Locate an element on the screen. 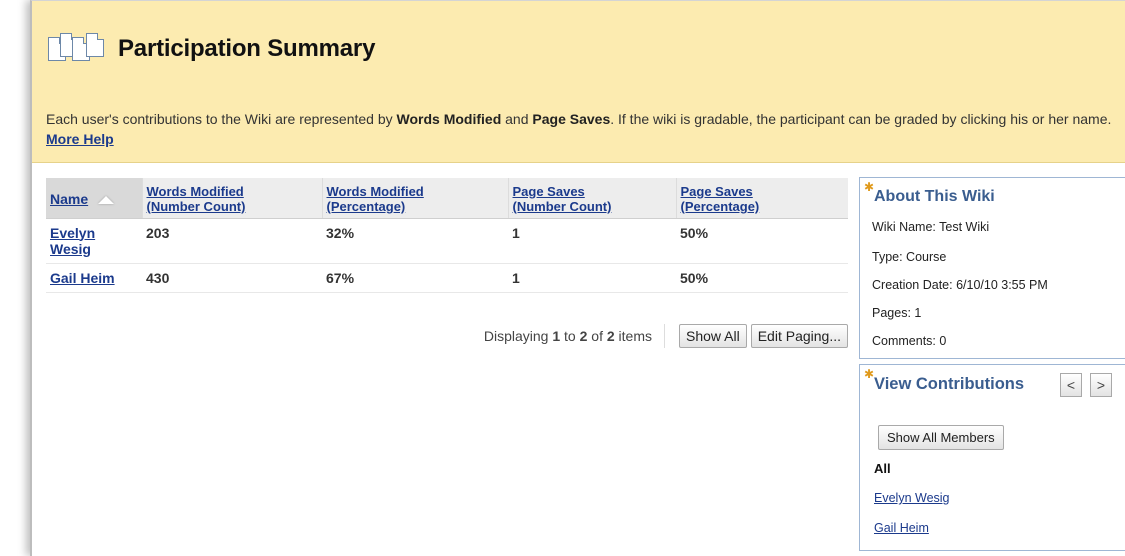  words-count-cell: 430 is located at coordinates (232, 278).